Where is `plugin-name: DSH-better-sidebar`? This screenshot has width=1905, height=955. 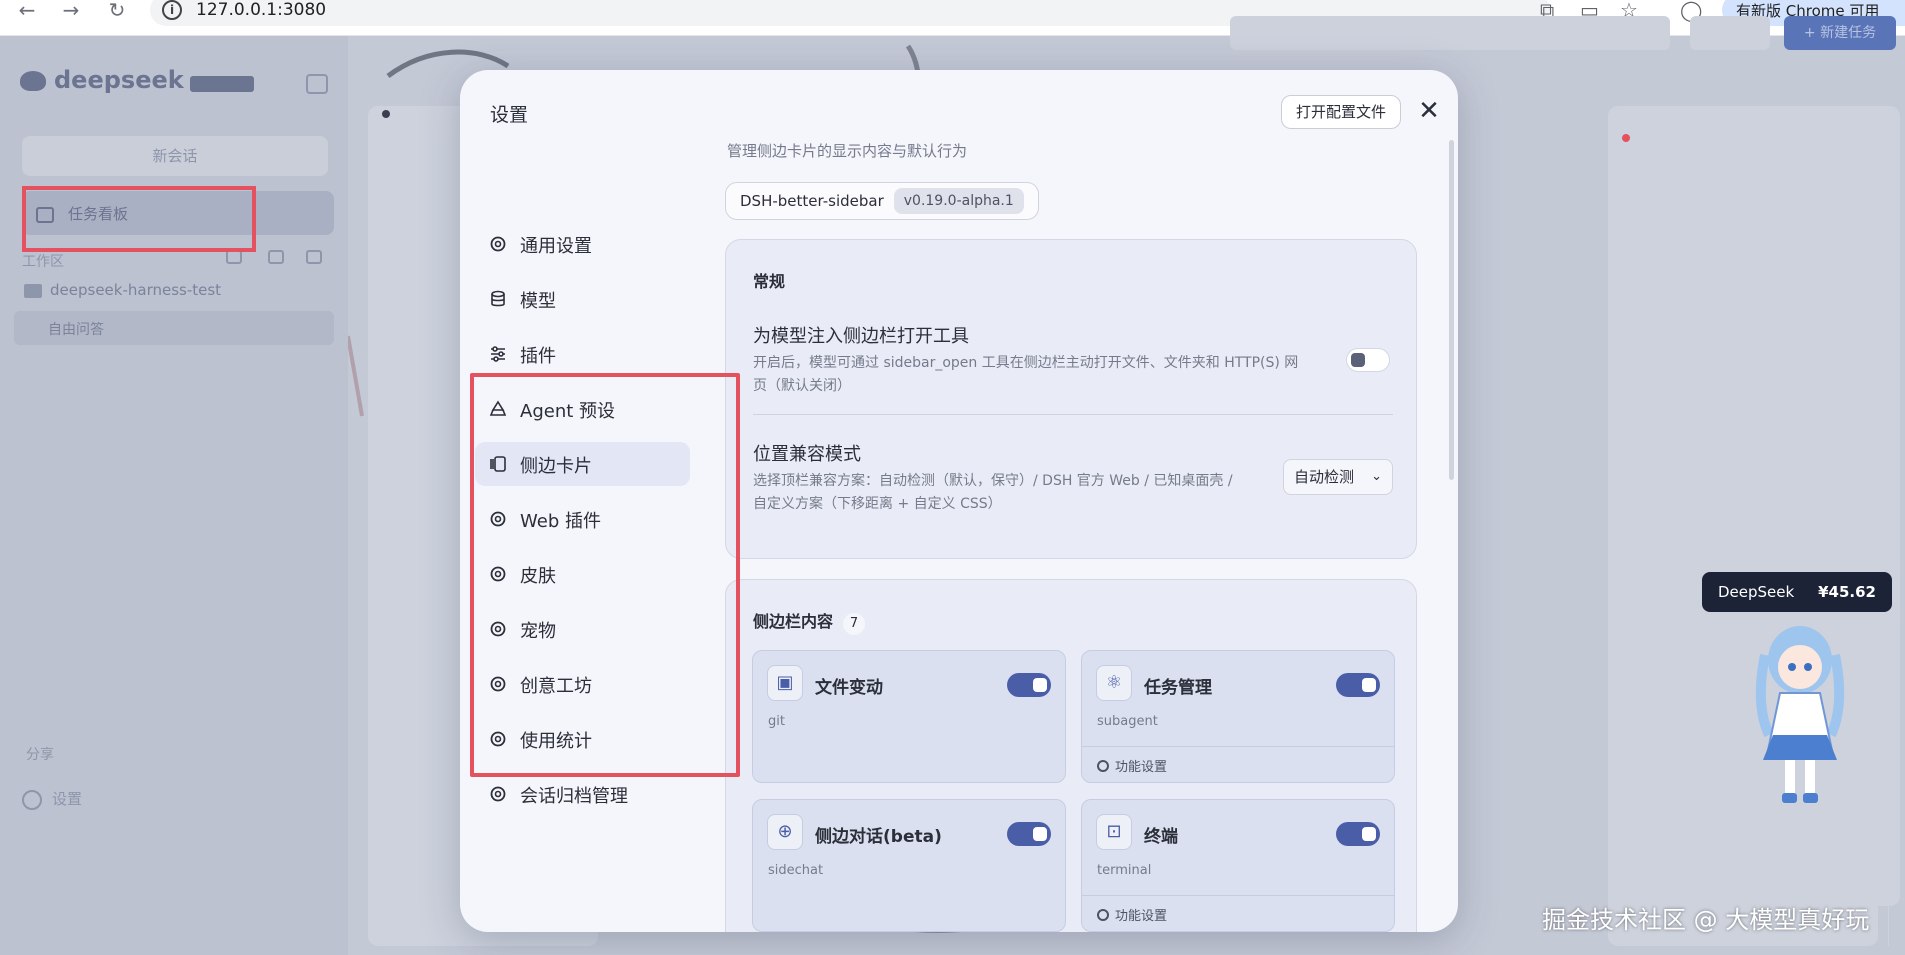 plugin-name: DSH-better-sidebar is located at coordinates (812, 201).